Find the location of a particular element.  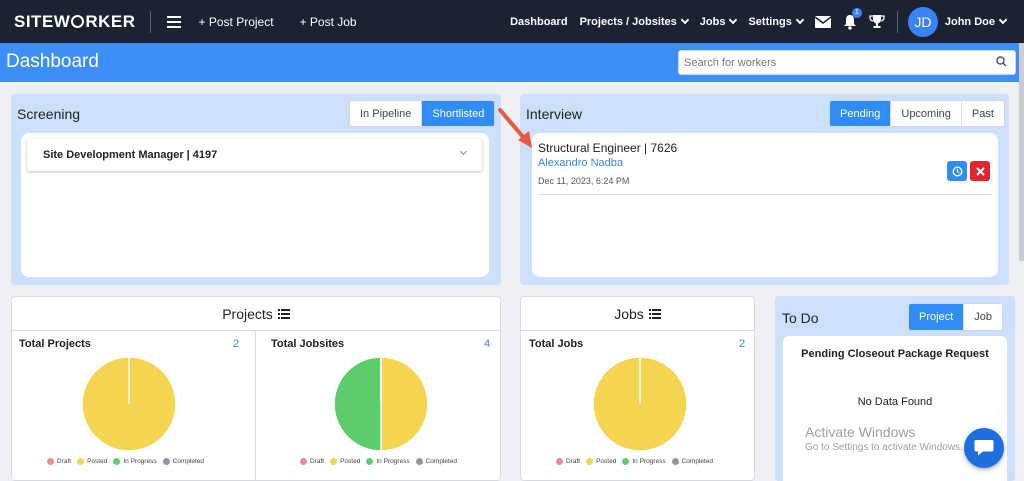

page-header: Dashboard is located at coordinates (512, 62).